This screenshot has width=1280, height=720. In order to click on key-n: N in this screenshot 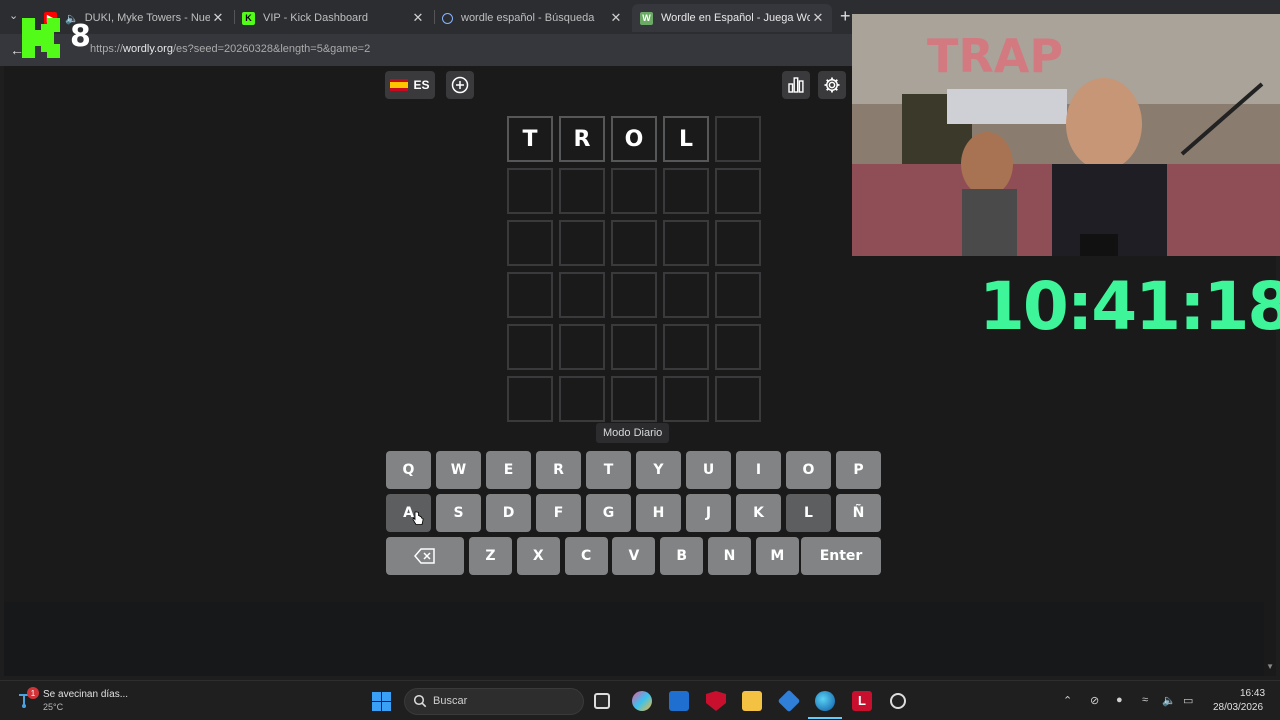, I will do `click(729, 556)`.